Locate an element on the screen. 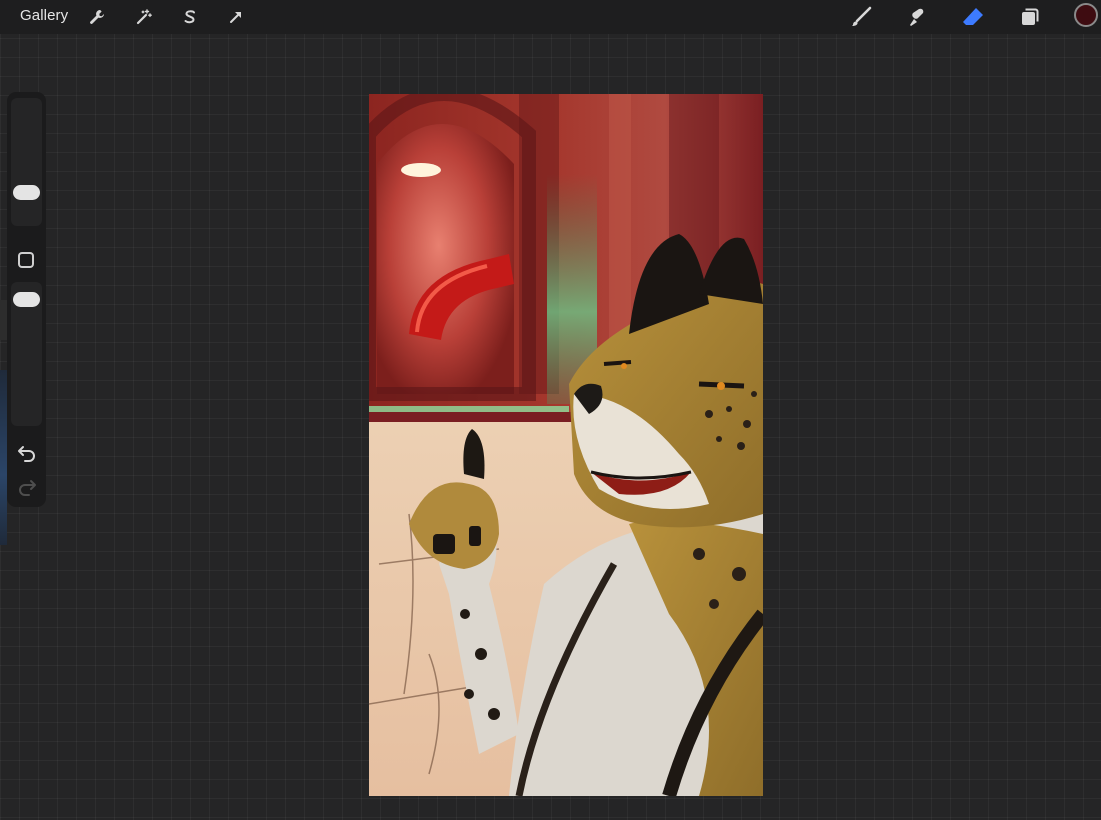 Image resolution: width=1101 pixels, height=820 pixels. modify-square-icon is located at coordinates (26, 260).